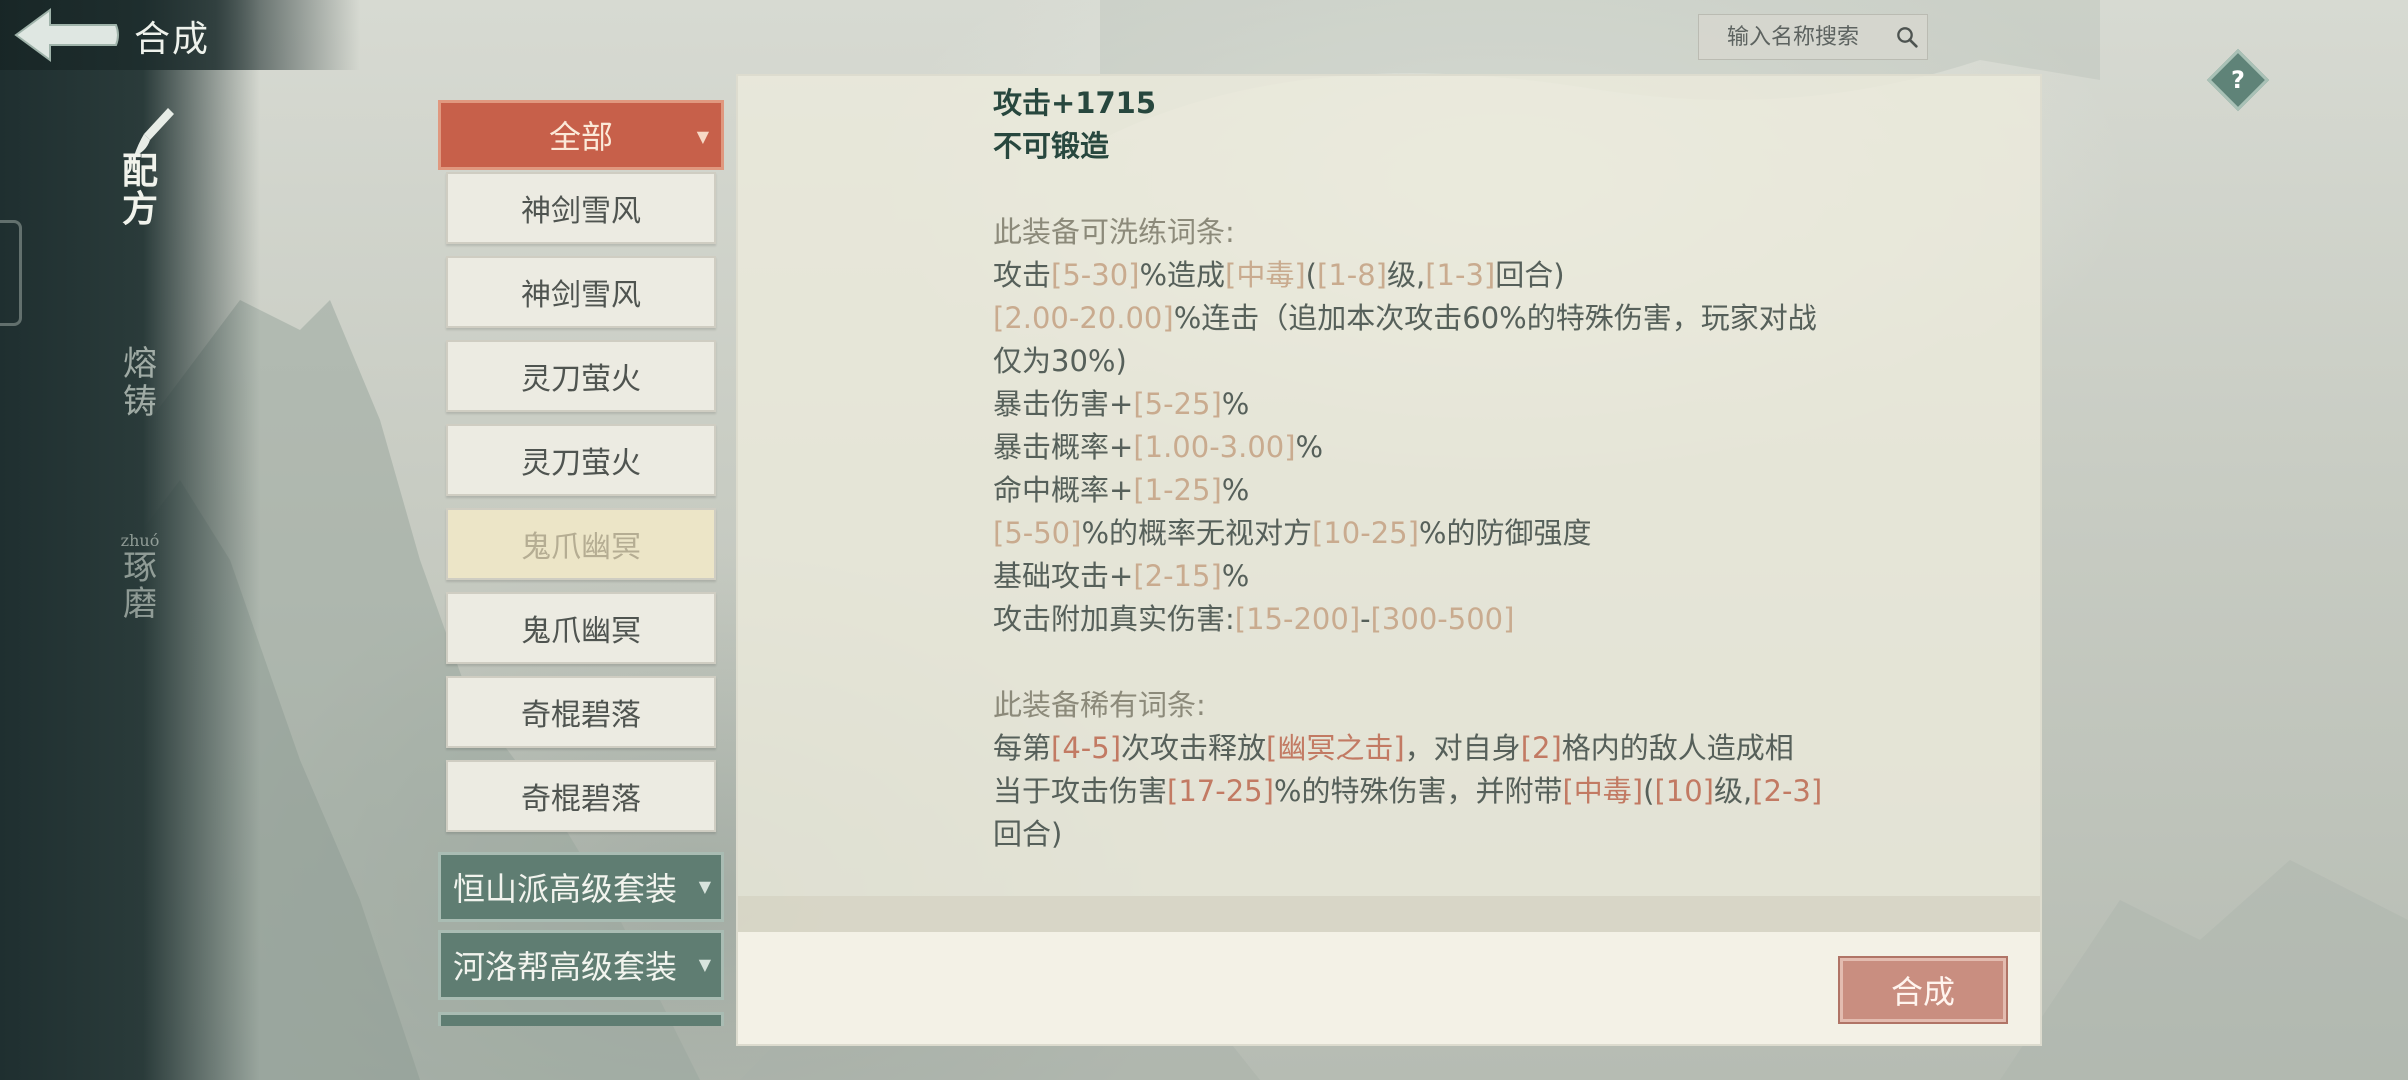 This screenshot has height=1080, width=2408. Describe the element at coordinates (1177, 576) in the screenshot. I see `value-range: [2-15]` at that location.